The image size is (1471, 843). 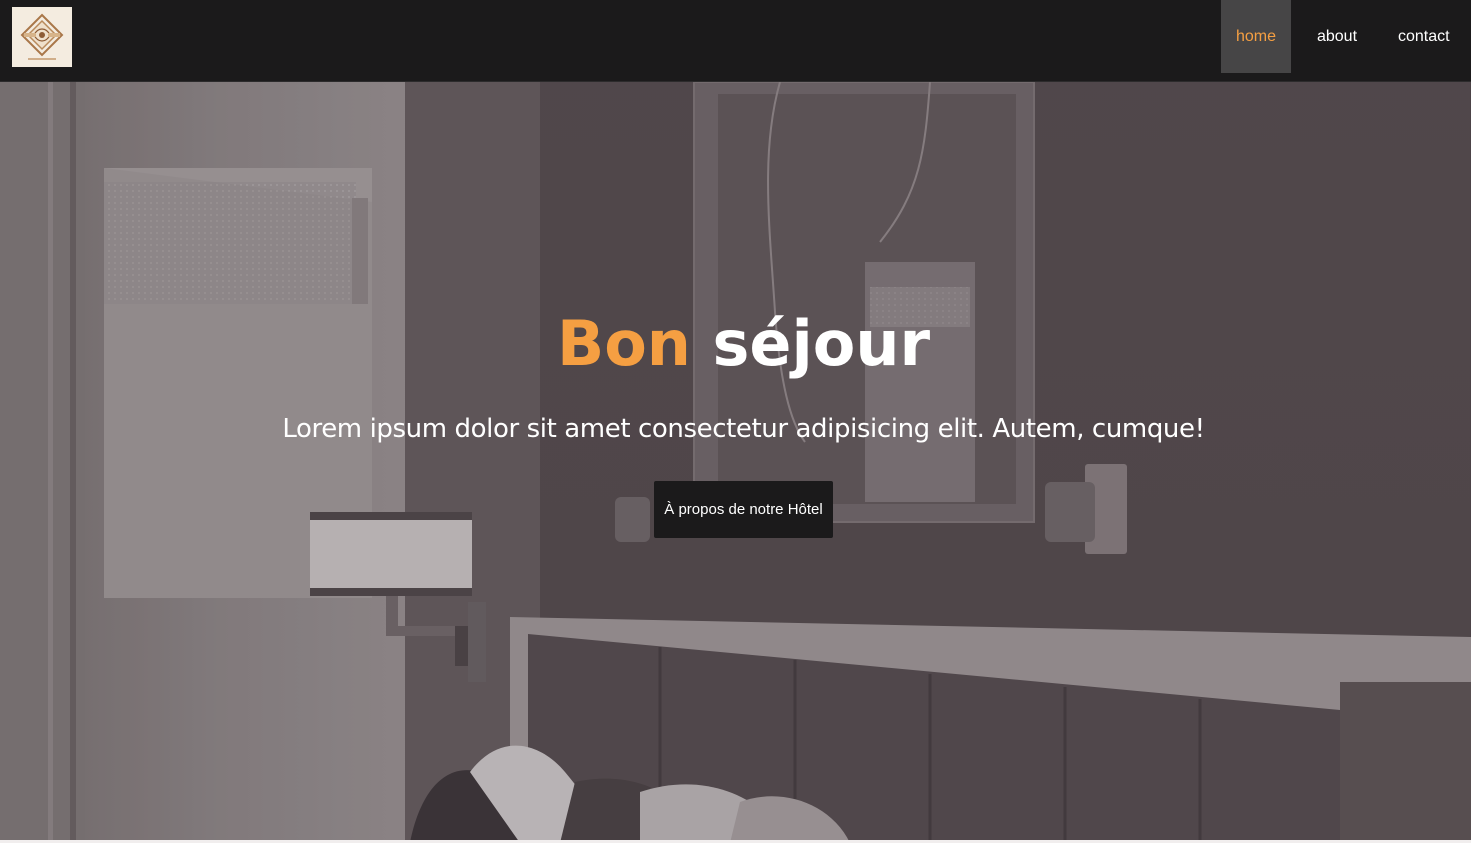 I want to click on hotel-logo, so click(x=42, y=37).